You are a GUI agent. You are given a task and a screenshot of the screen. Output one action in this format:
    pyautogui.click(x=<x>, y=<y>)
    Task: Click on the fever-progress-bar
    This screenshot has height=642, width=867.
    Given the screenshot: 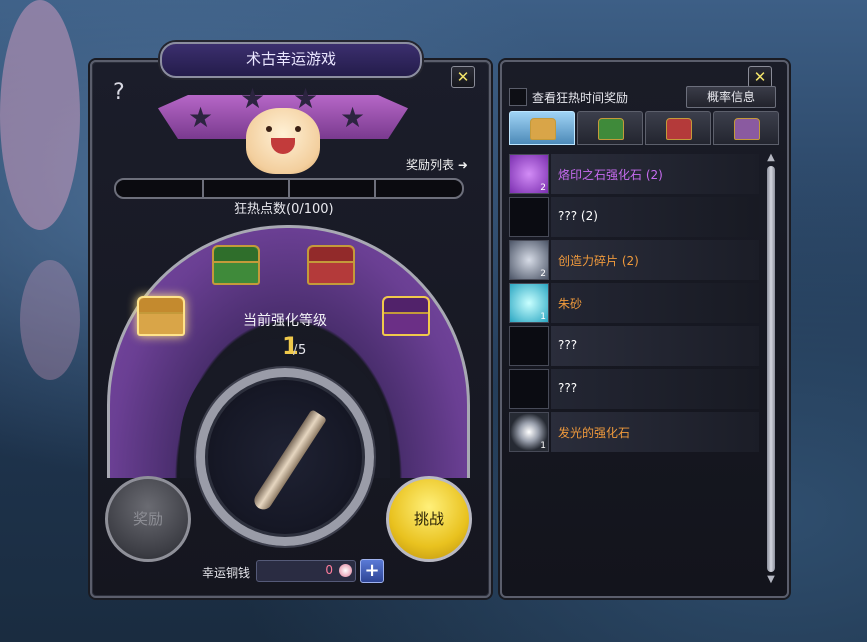 What is the action you would take?
    pyautogui.click(x=289, y=188)
    